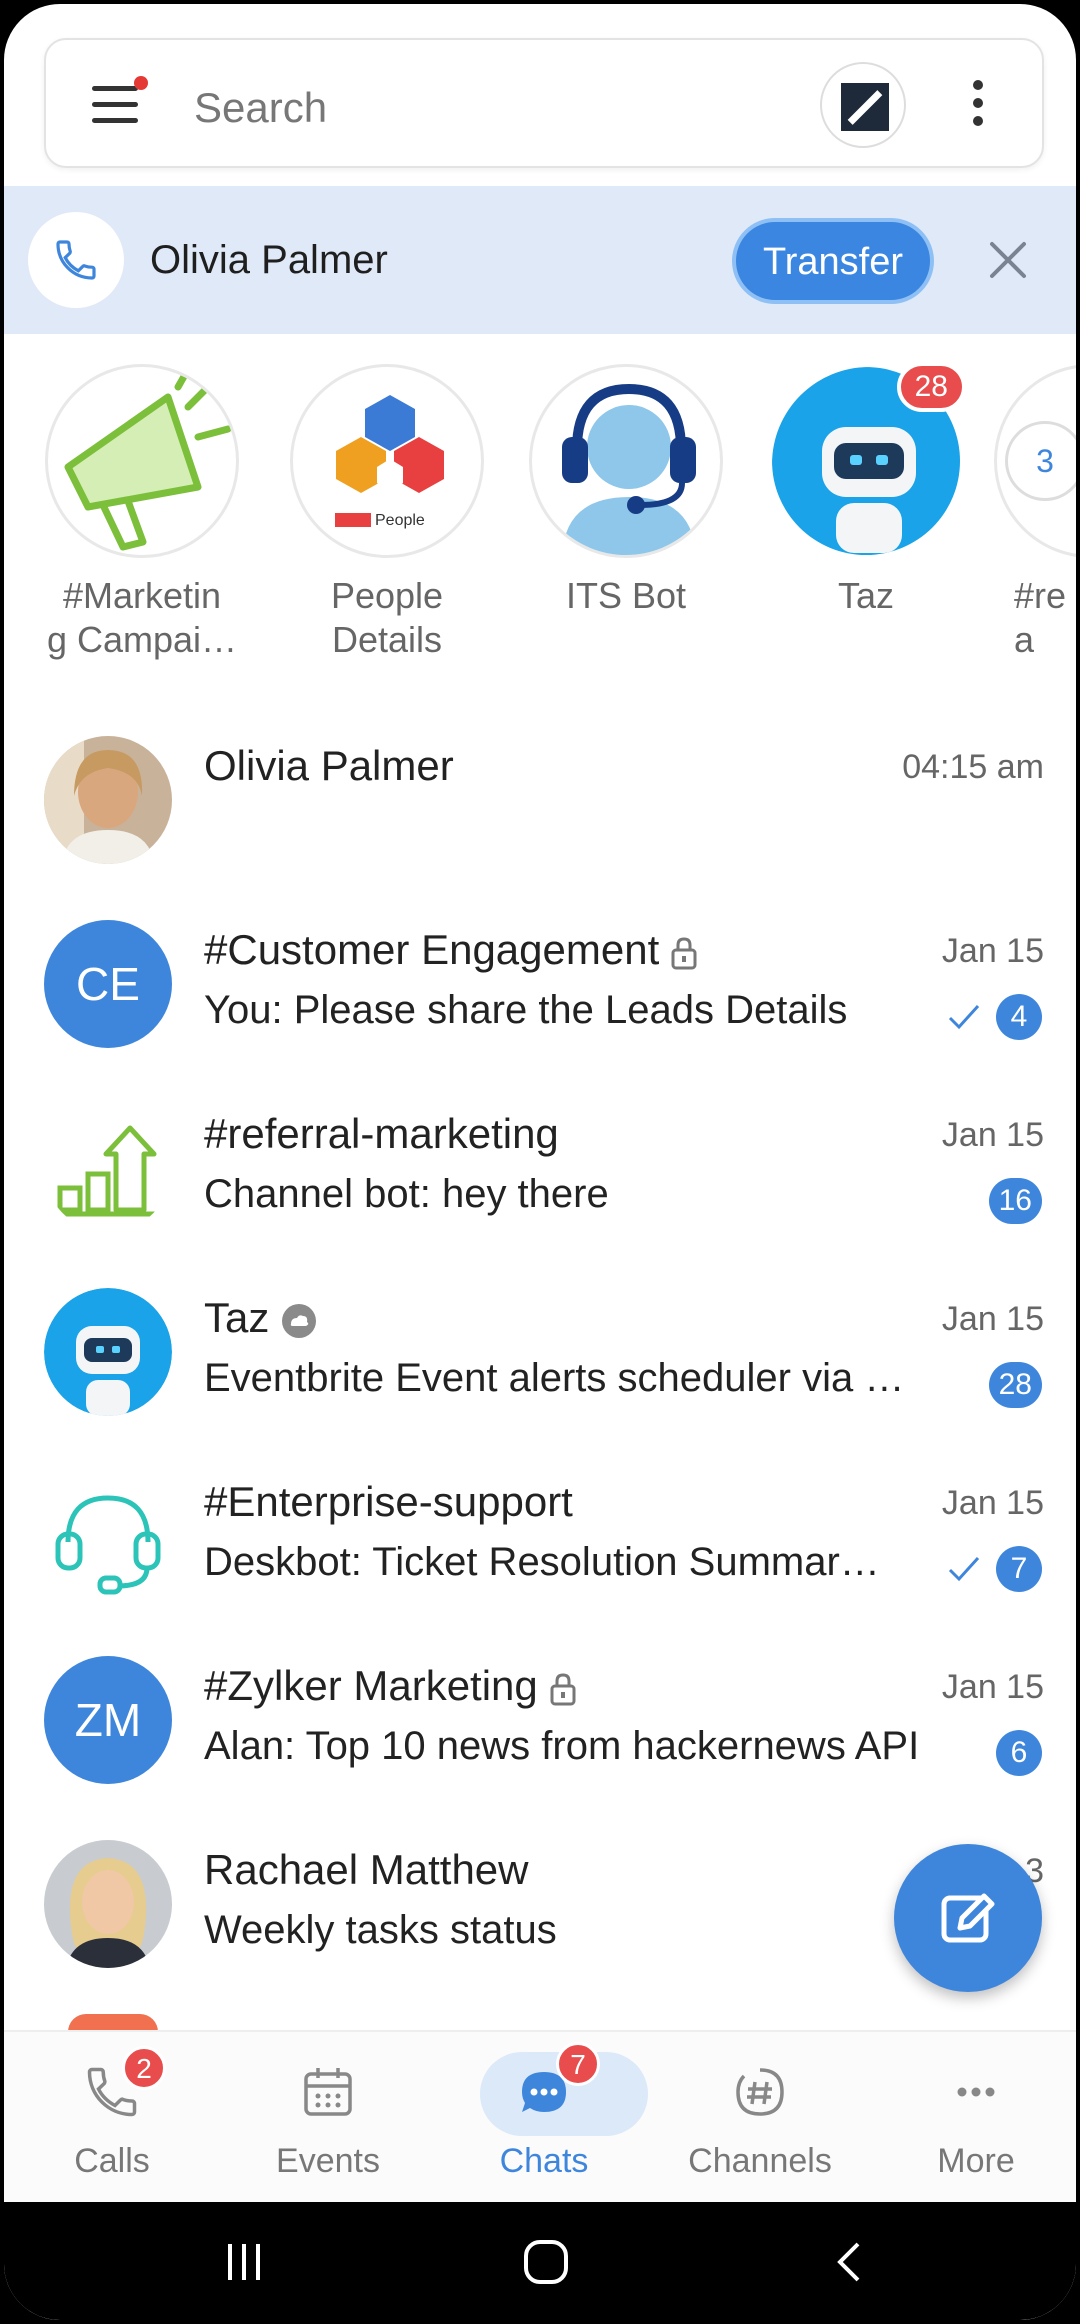  I want to click on channel-icon: 3, so click(1035, 461).